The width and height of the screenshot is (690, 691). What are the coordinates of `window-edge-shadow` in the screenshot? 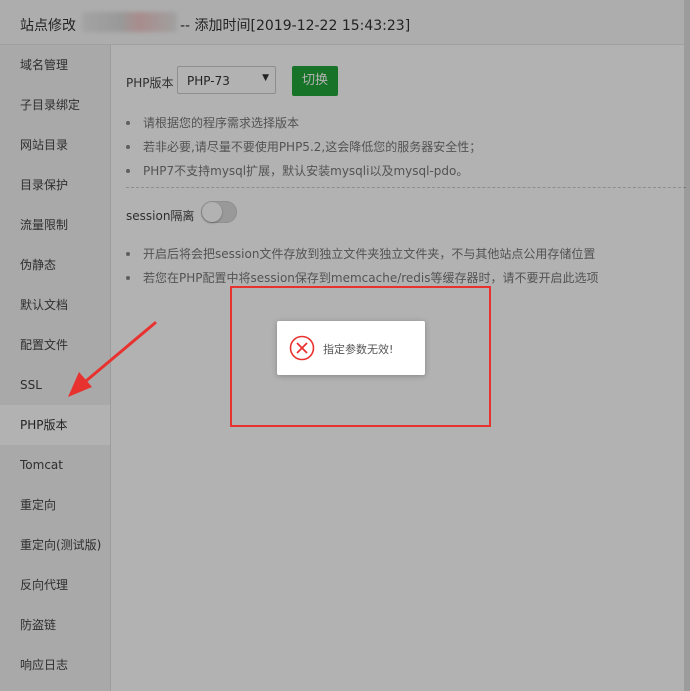 It's located at (687, 345).